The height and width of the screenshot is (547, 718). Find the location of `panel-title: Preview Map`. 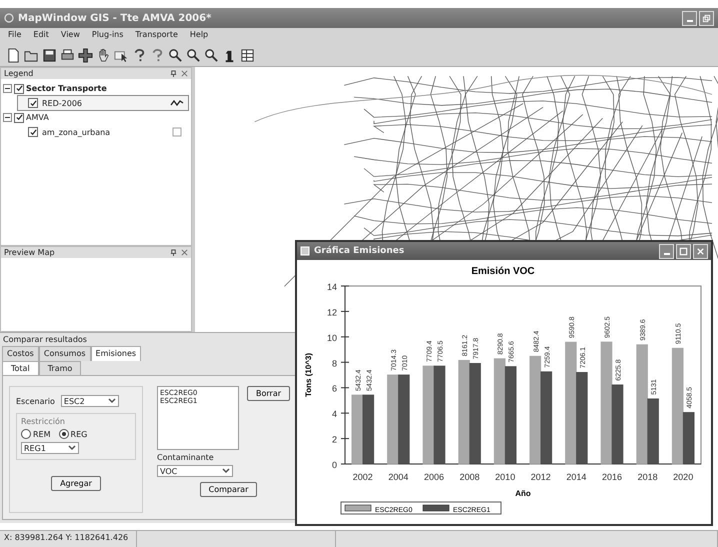

panel-title: Preview Map is located at coordinates (29, 253).